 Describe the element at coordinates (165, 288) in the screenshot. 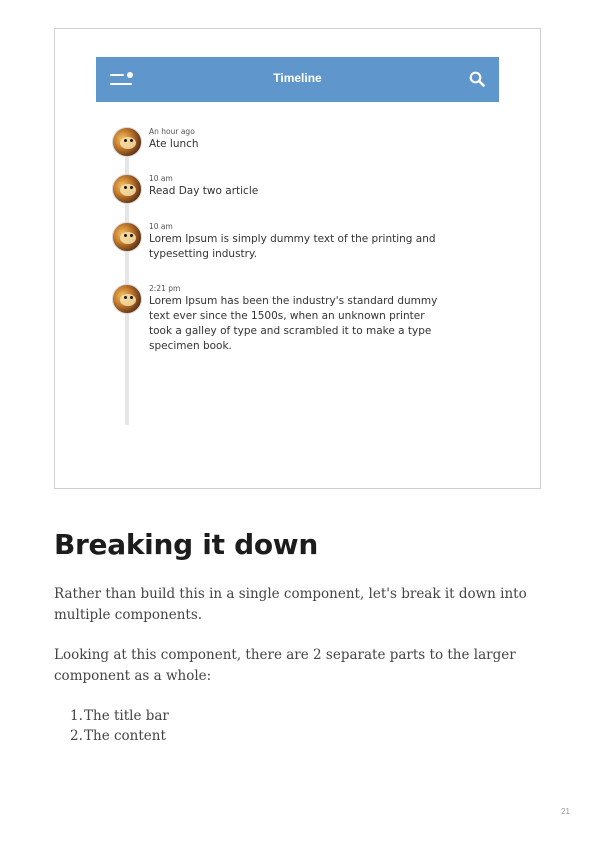

I see `event-time: 2:21 pm` at that location.